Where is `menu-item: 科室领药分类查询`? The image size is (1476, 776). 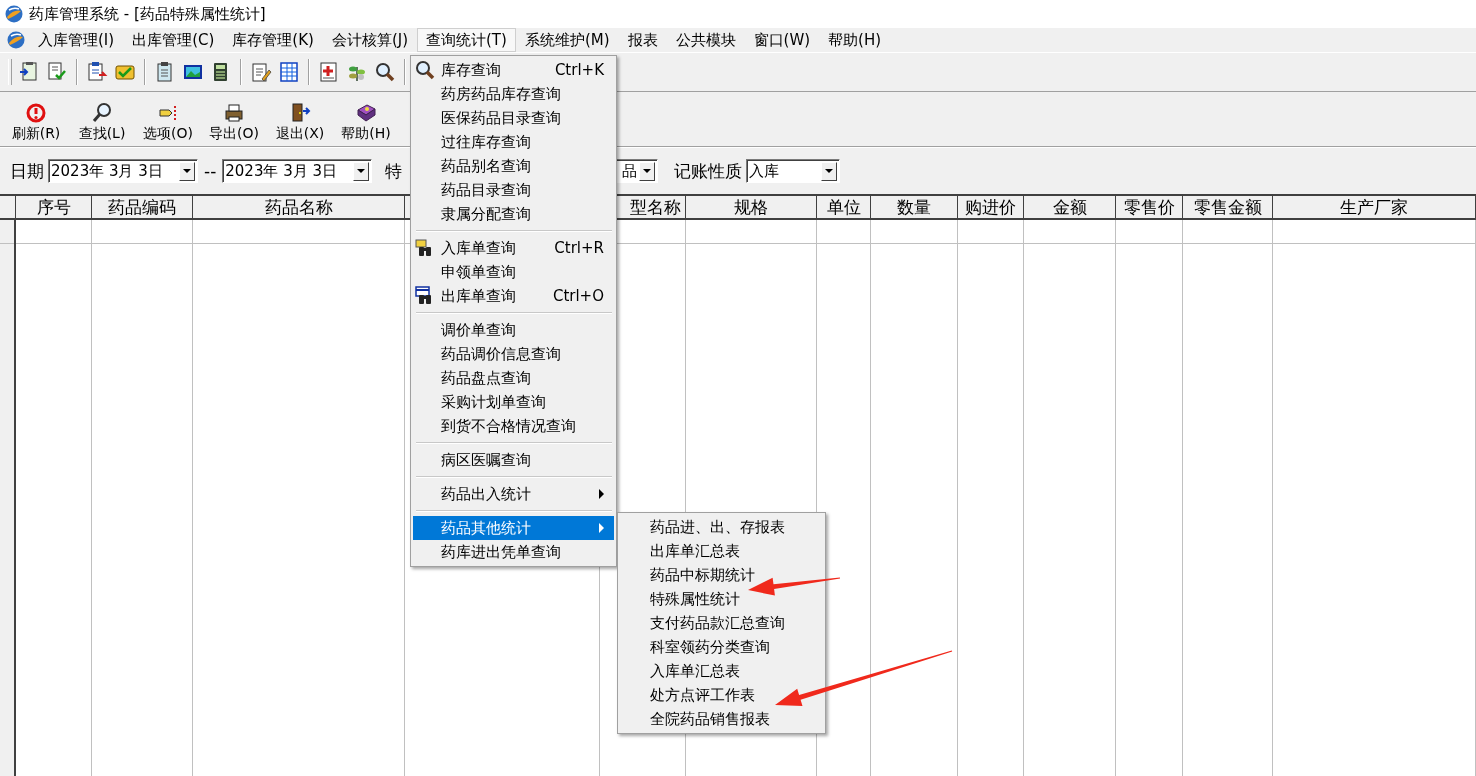 menu-item: 科室领药分类查询 is located at coordinates (721, 647).